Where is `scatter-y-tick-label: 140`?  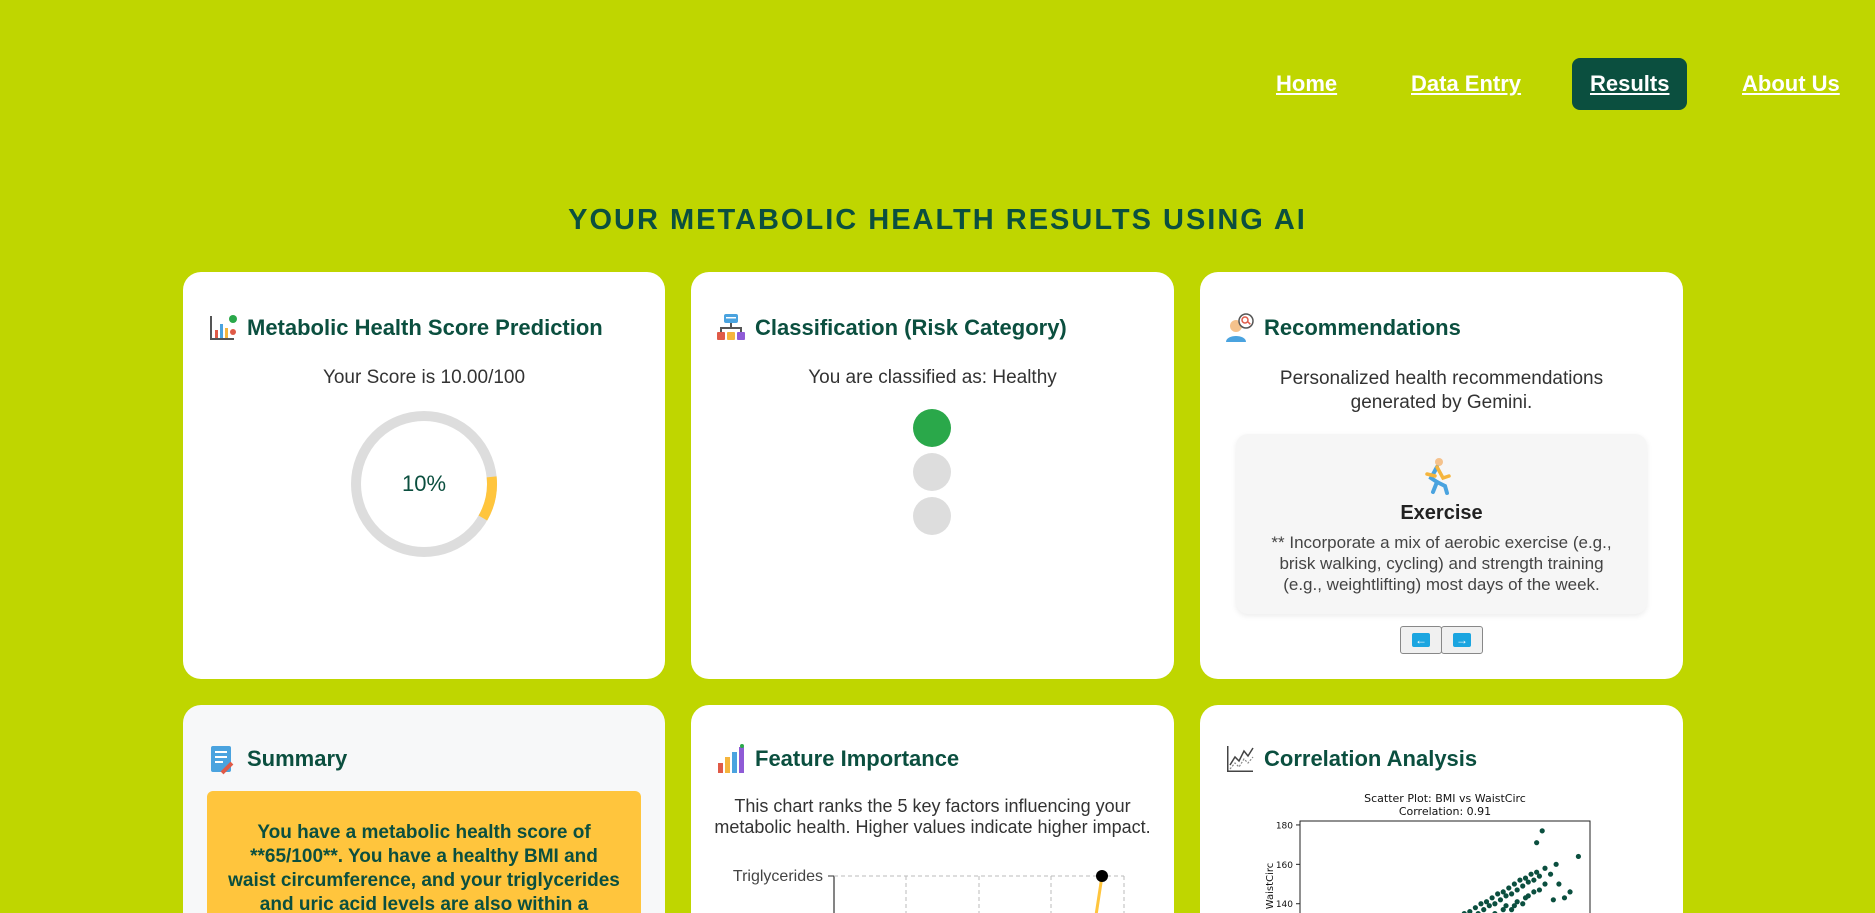 scatter-y-tick-label: 140 is located at coordinates (1284, 905).